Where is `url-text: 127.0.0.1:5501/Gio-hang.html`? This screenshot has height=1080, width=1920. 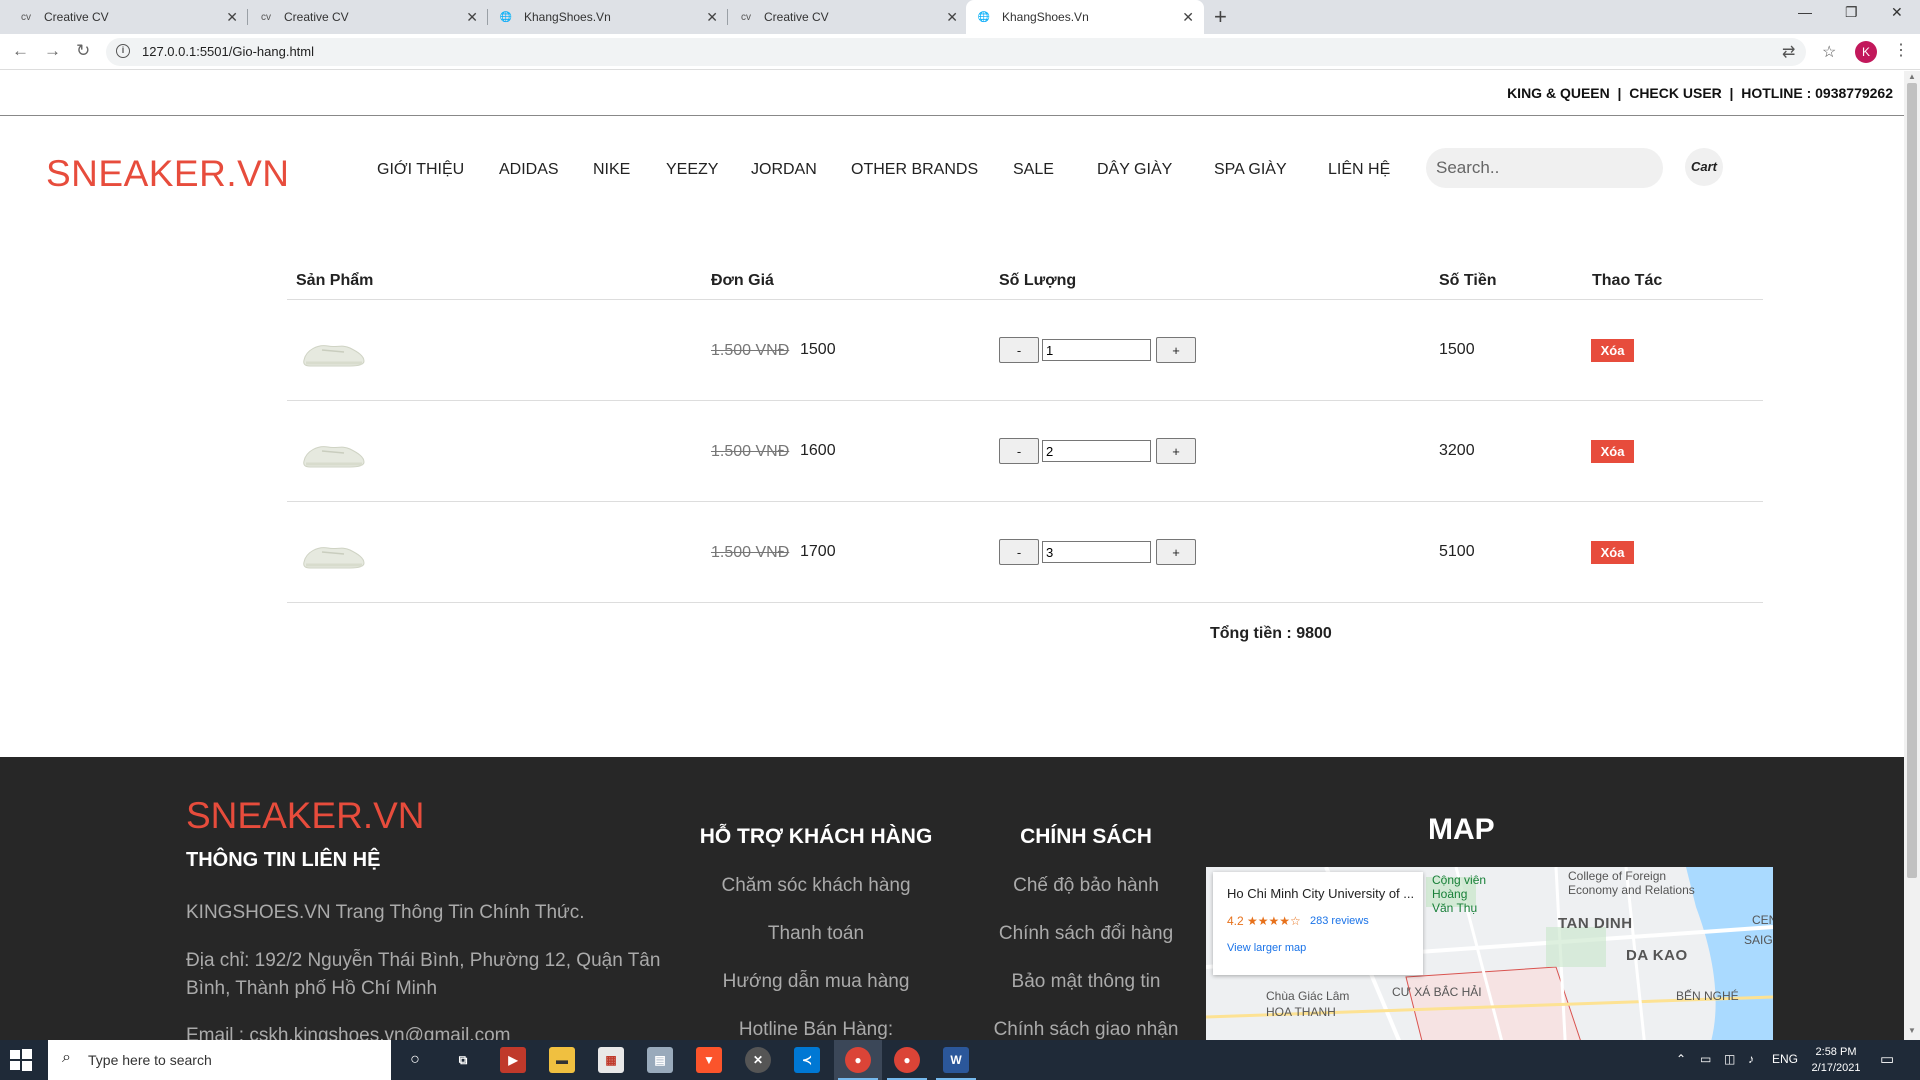
url-text: 127.0.0.1:5501/Gio-hang.html is located at coordinates (228, 51).